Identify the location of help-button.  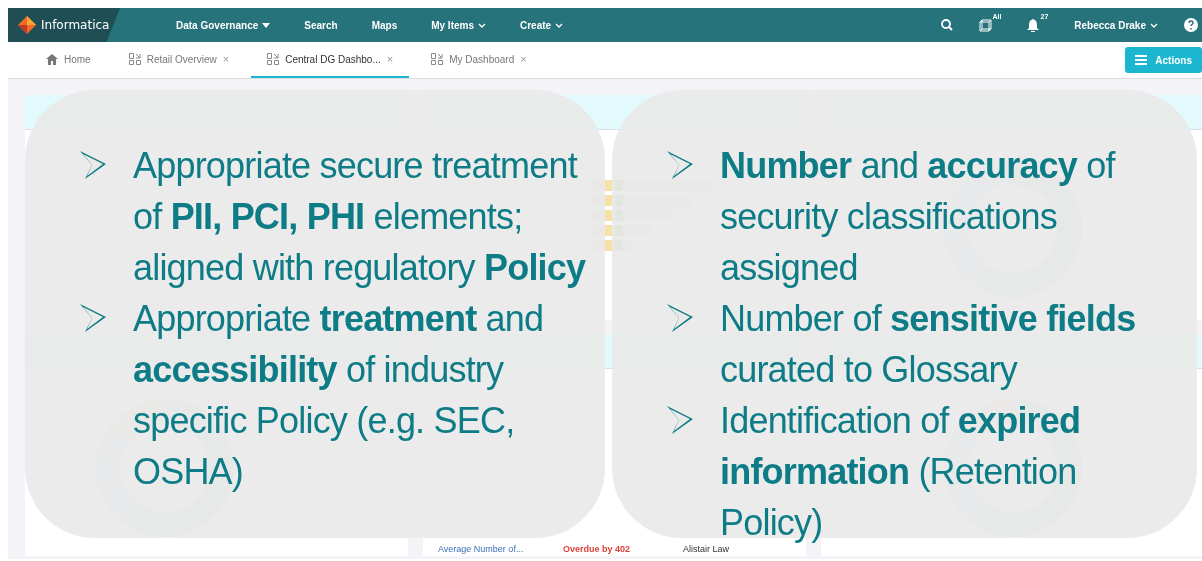
(1191, 25).